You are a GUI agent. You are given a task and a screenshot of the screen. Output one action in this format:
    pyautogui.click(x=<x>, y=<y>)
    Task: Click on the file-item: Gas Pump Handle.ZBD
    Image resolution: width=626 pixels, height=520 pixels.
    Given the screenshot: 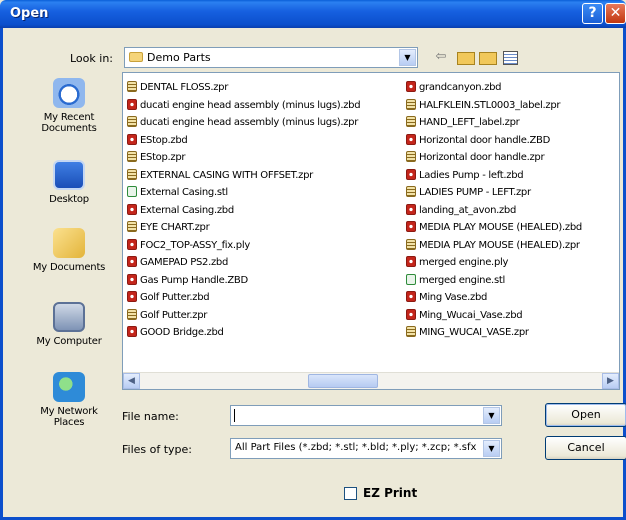 What is the action you would take?
    pyautogui.click(x=267, y=281)
    